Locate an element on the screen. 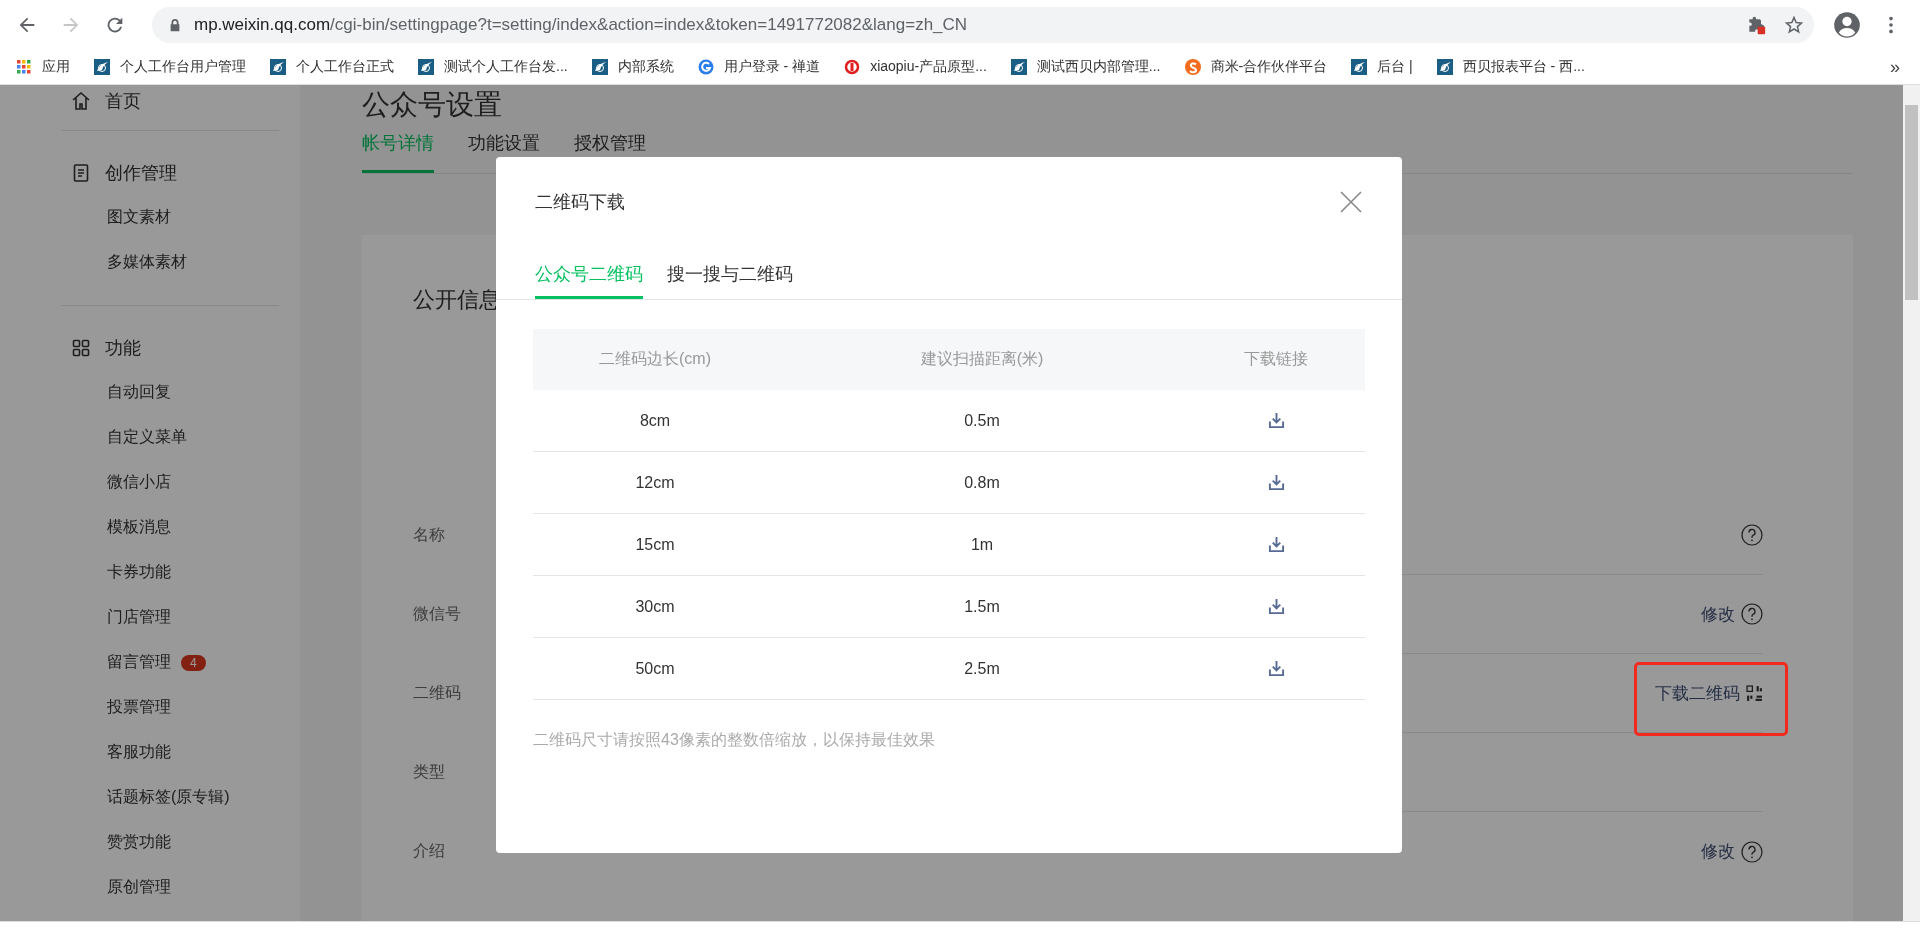 This screenshot has height=934, width=1920. hint-text: 二维码尺寸请按照43像素的整数倍缩放，以保持最佳效果 is located at coordinates (734, 740).